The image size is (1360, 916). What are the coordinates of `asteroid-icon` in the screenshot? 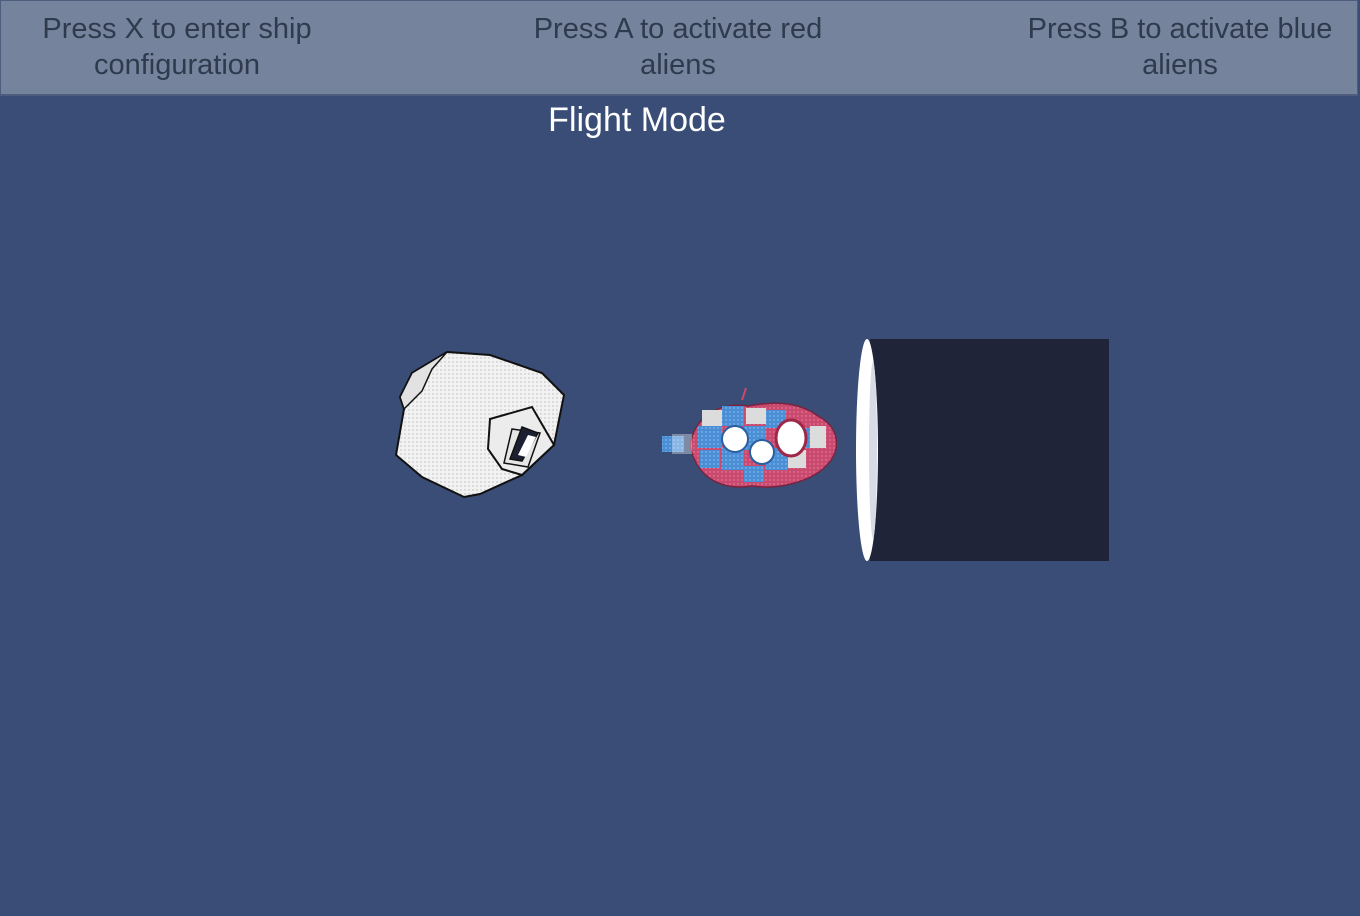 It's located at (480, 425).